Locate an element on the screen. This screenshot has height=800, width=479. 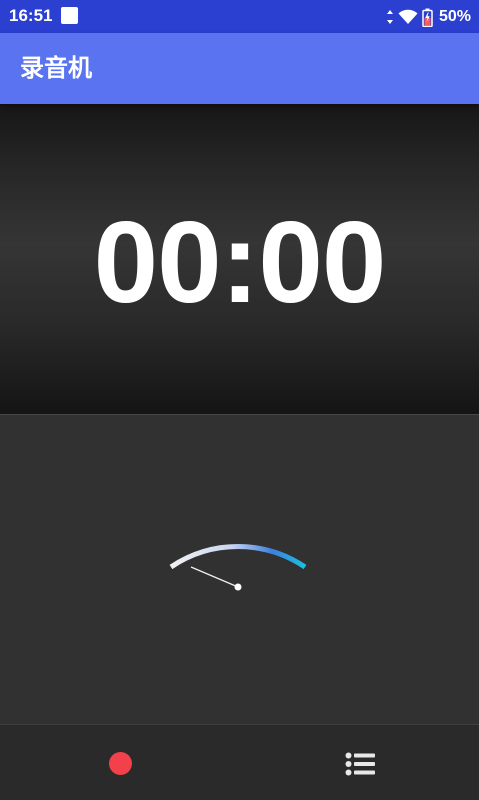
battery-icon is located at coordinates (427, 17).